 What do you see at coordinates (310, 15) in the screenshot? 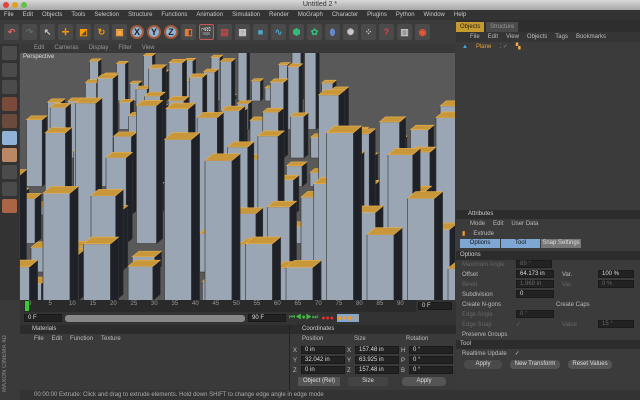
I see `menu-mograph: MoGraph` at bounding box center [310, 15].